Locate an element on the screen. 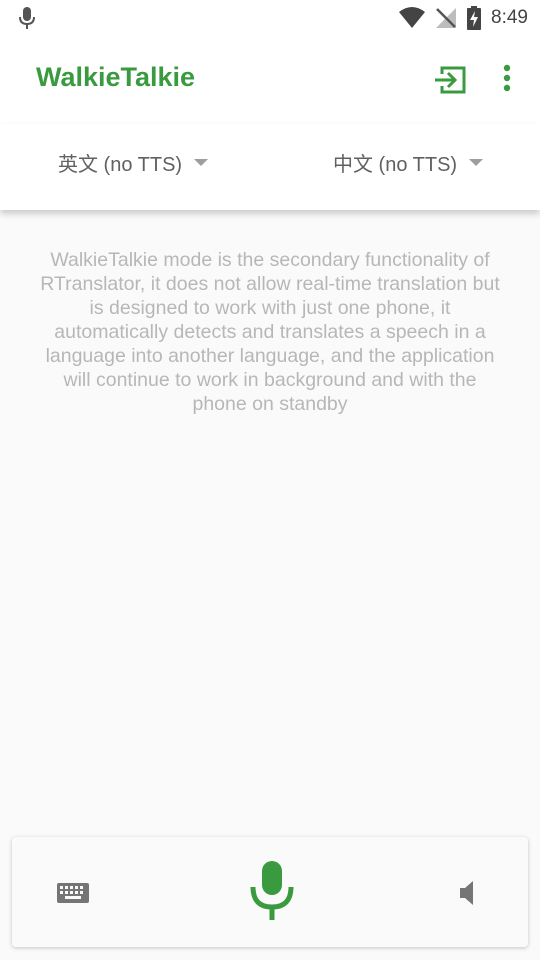  microphone-icon is located at coordinates (272, 891).